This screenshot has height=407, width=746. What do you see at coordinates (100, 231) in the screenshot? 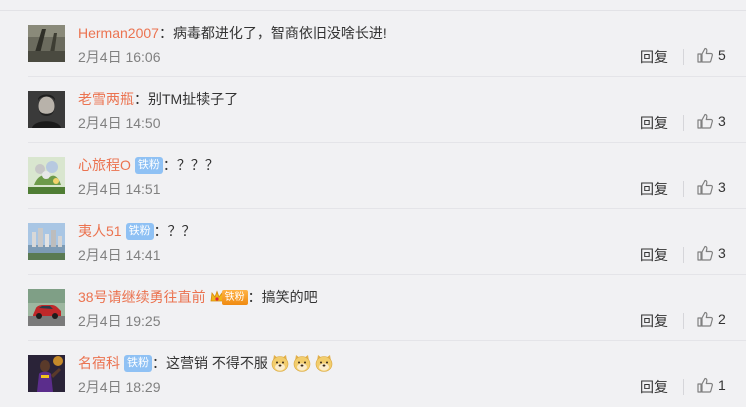
I see `username-link: 夷人51` at bounding box center [100, 231].